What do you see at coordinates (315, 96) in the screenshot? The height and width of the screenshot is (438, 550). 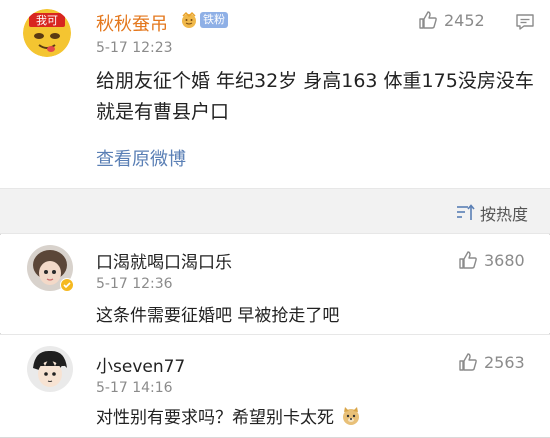 I see `post-text: 给朋友征个婚 年纪32岁 身高163 体重175没房没车 就是有曹县户口` at bounding box center [315, 96].